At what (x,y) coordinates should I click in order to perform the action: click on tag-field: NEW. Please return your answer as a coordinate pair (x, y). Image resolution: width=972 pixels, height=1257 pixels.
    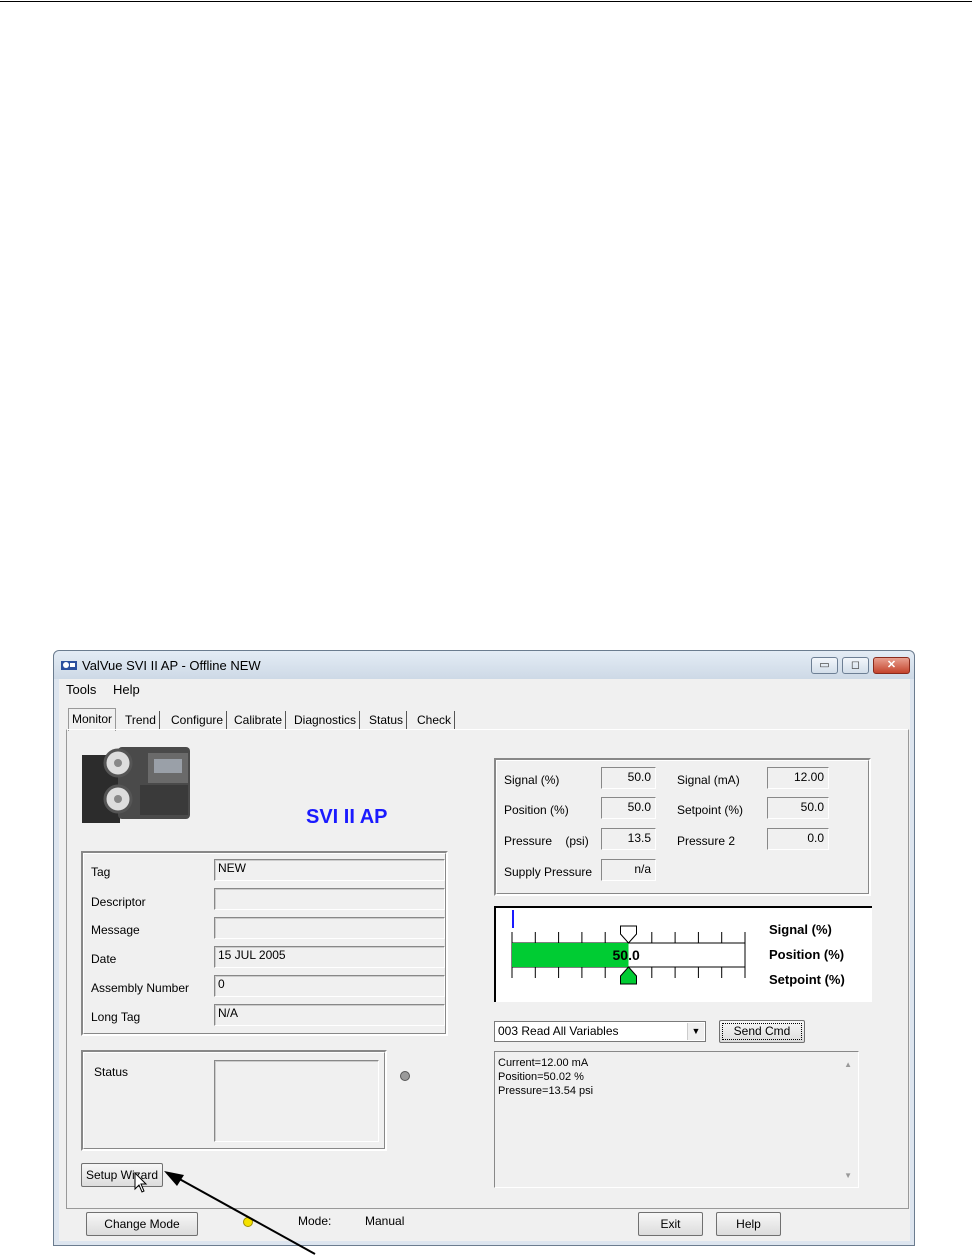
    Looking at the image, I should click on (329, 870).